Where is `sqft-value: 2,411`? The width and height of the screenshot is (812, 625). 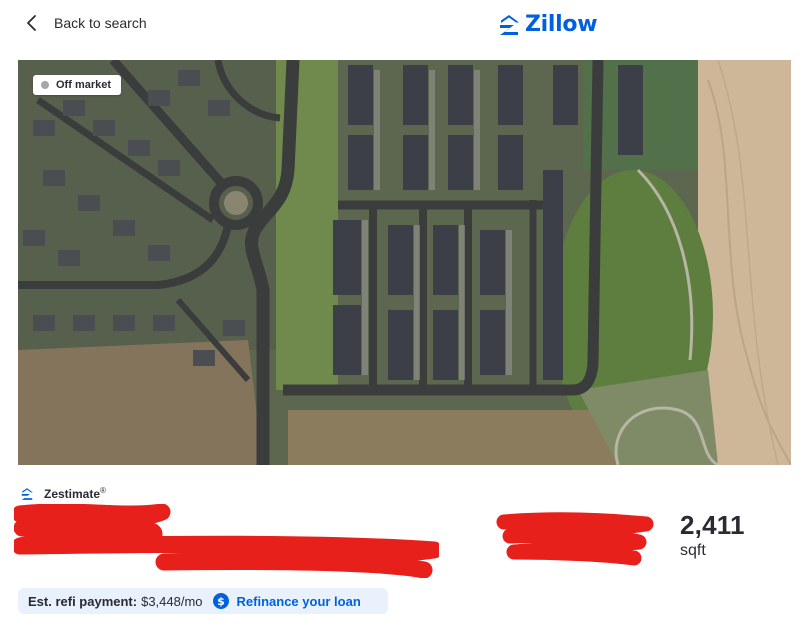
sqft-value: 2,411 is located at coordinates (712, 525).